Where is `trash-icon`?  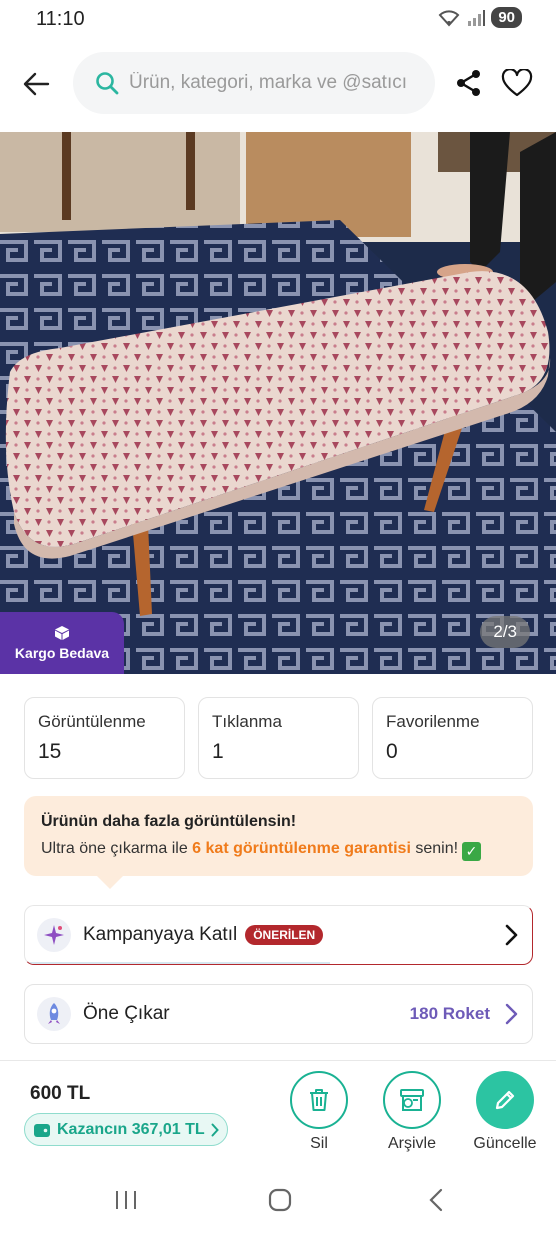 trash-icon is located at coordinates (319, 1100).